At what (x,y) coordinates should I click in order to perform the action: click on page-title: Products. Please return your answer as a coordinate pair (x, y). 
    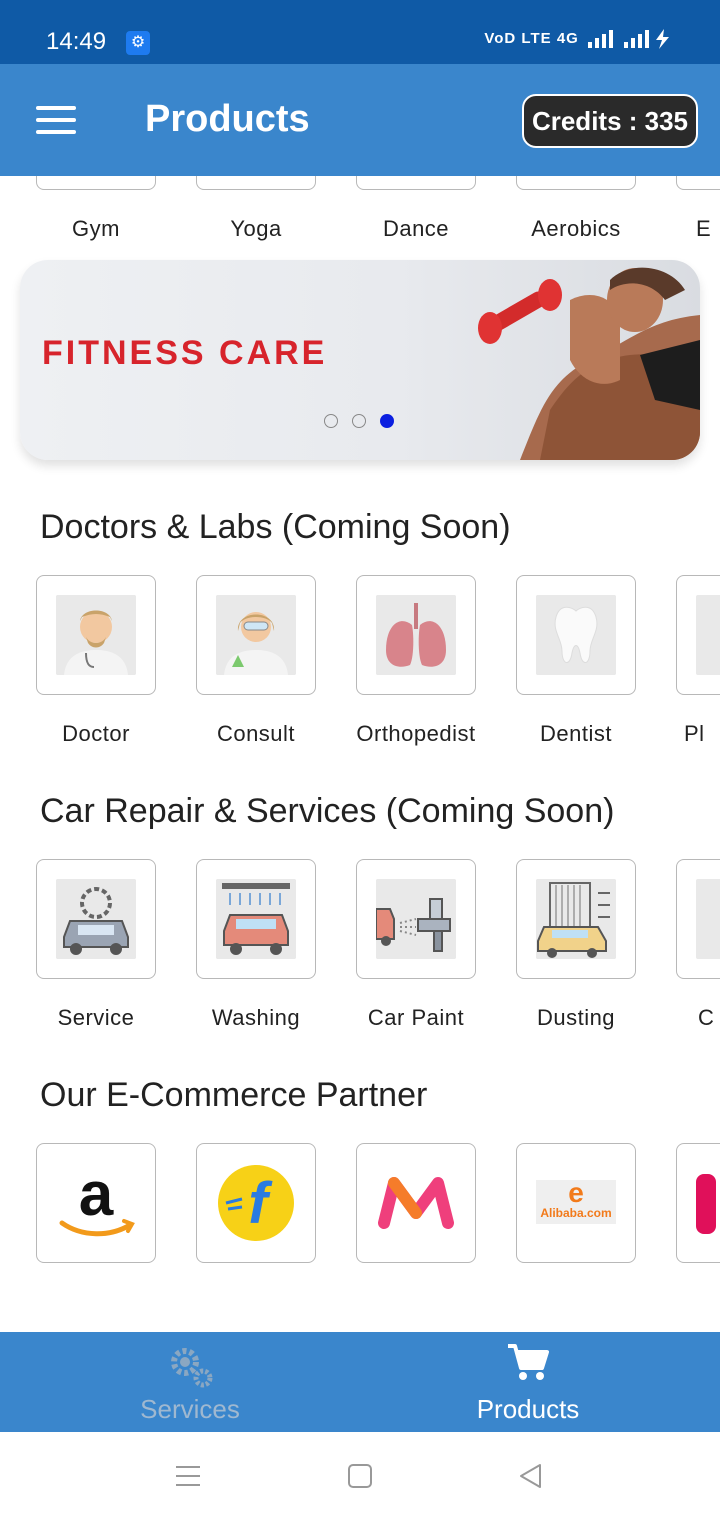
    Looking at the image, I should click on (227, 119).